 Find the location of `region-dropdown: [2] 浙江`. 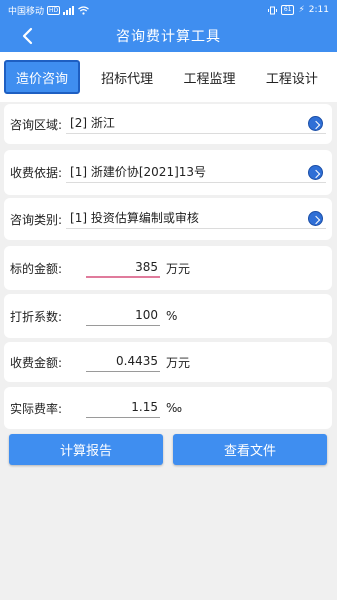

region-dropdown: [2] 浙江 is located at coordinates (196, 124).